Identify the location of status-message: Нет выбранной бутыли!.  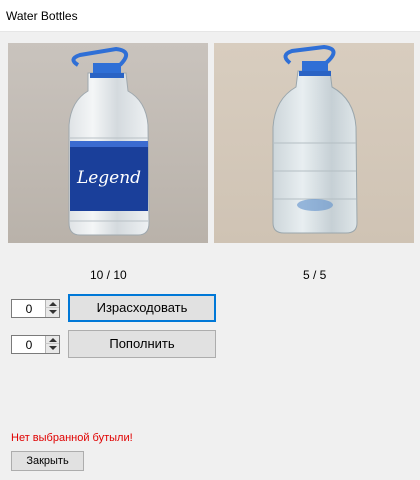
(72, 438).